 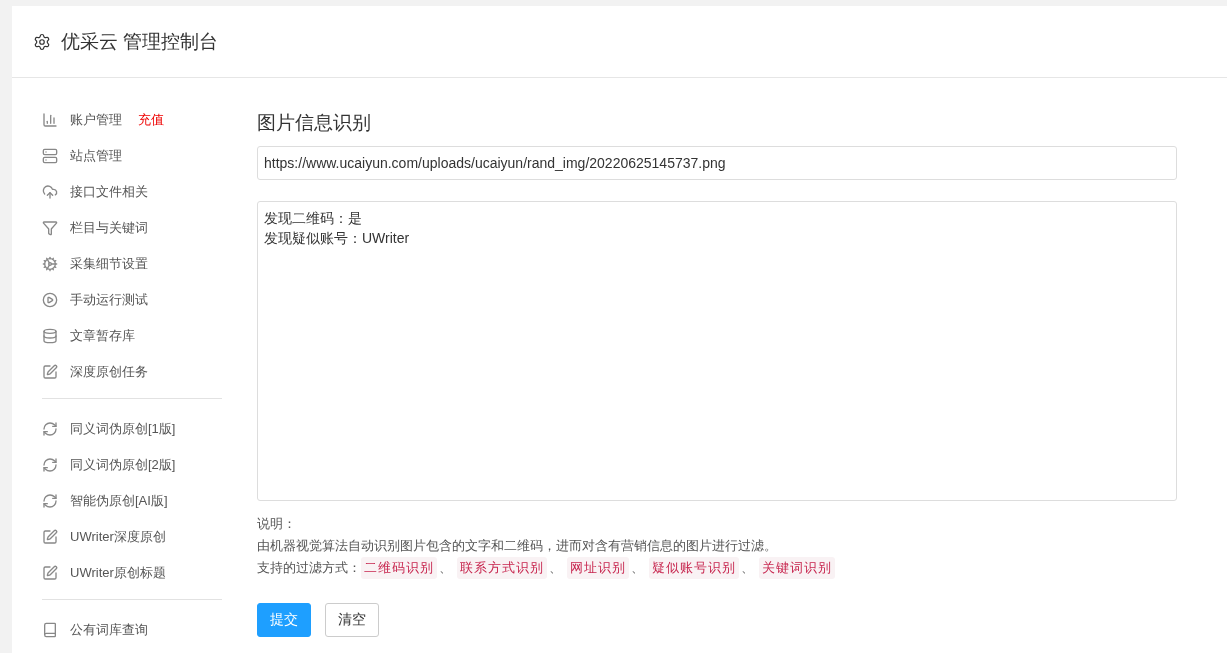 What do you see at coordinates (109, 228) in the screenshot?
I see `sidebar-item: 栏目与关键词` at bounding box center [109, 228].